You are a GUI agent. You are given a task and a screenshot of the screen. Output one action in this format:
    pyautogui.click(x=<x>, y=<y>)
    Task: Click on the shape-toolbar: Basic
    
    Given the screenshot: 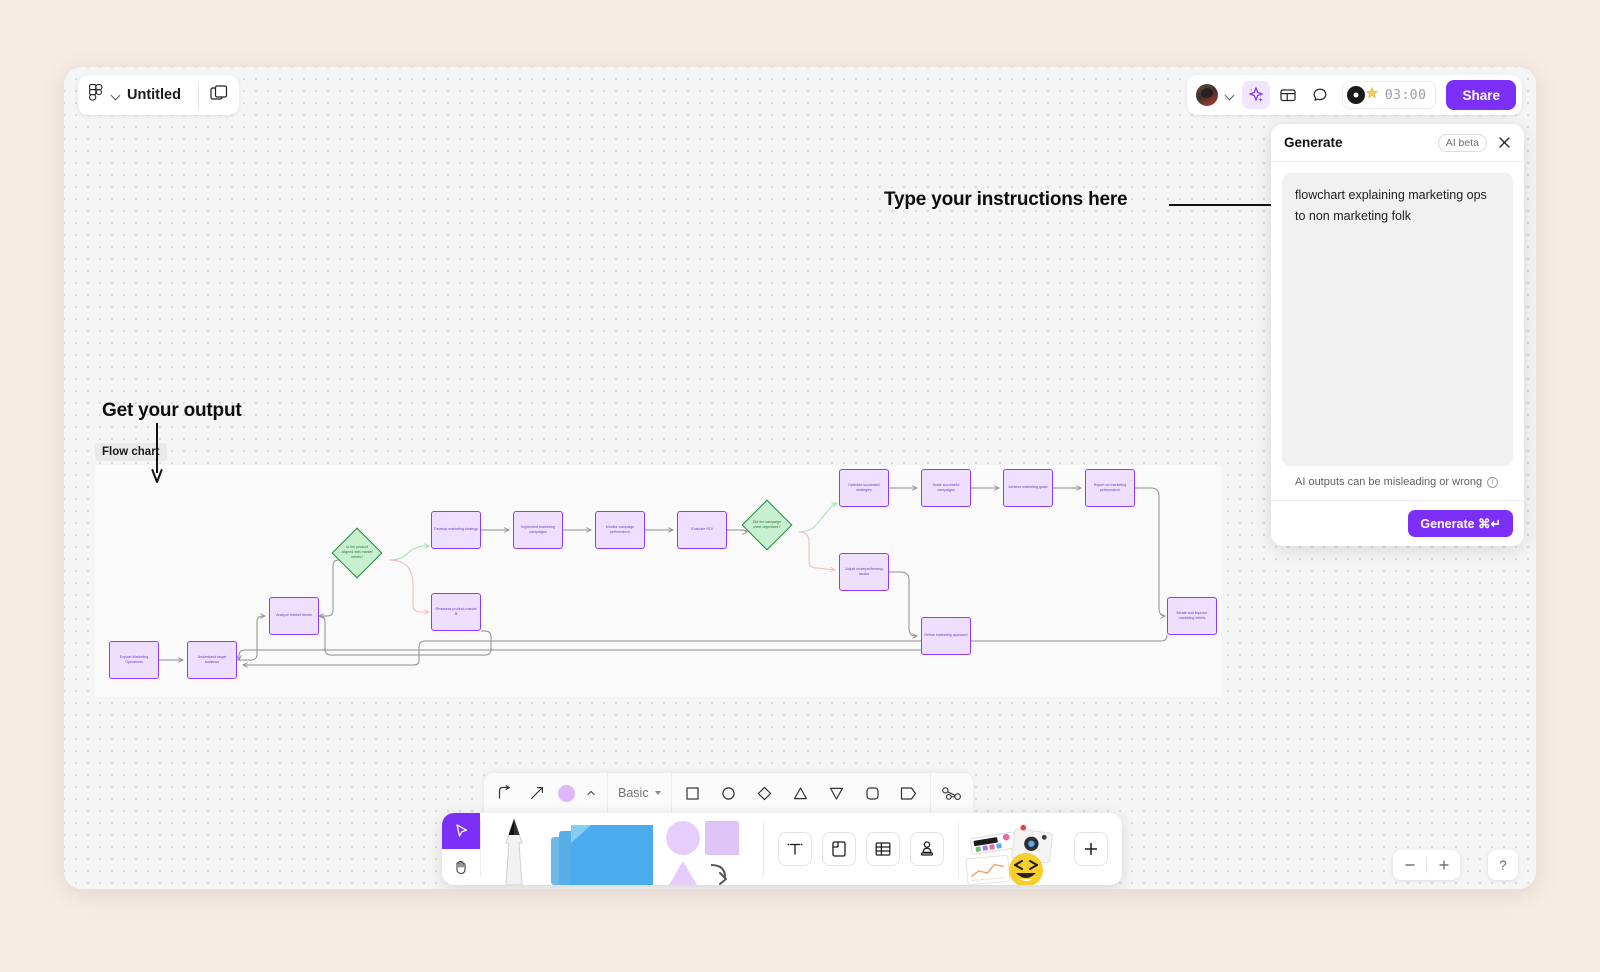 What is the action you would take?
    pyautogui.click(x=728, y=793)
    